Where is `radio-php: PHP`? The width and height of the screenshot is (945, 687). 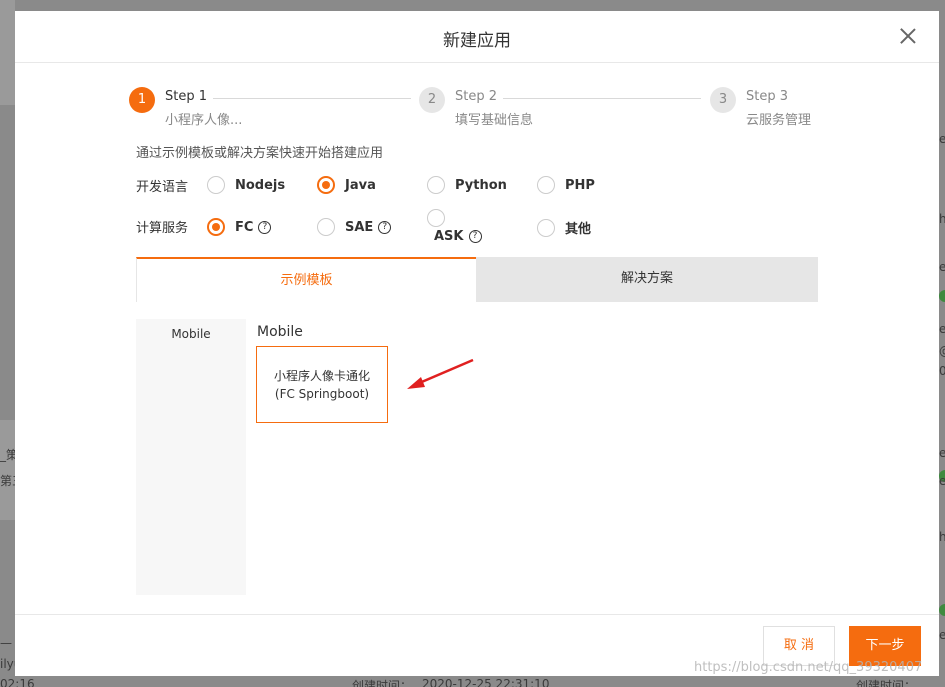
radio-php: PHP is located at coordinates (566, 185).